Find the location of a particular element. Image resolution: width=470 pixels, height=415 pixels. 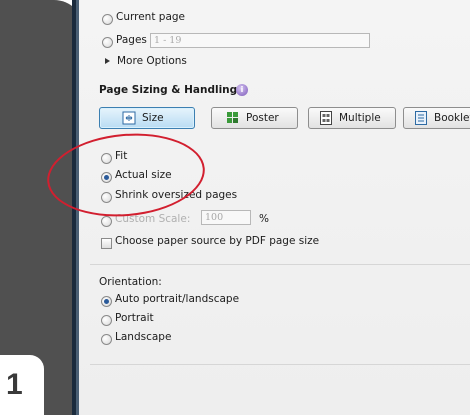

portrait-label: Portrait is located at coordinates (134, 318).